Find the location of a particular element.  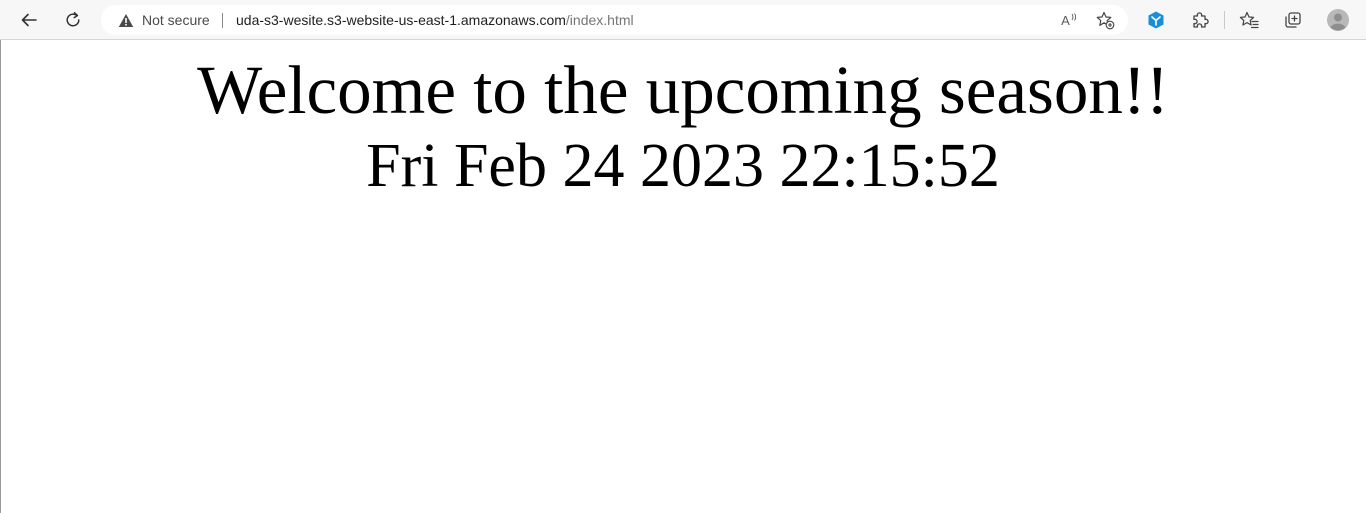

extension-blue-icon is located at coordinates (1156, 20).